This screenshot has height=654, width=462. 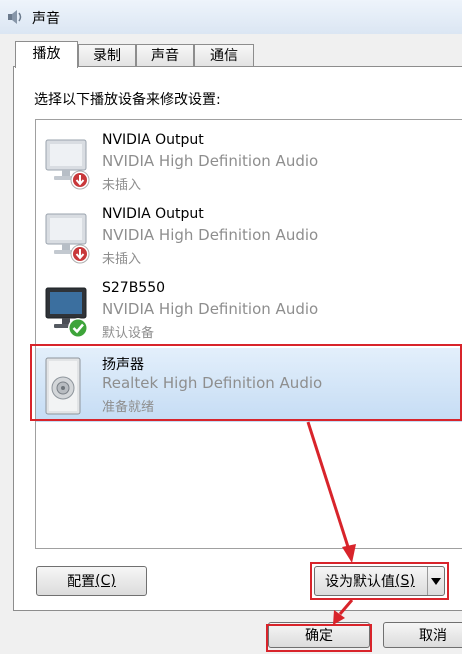 I want to click on default-check-icon, so click(x=78, y=328).